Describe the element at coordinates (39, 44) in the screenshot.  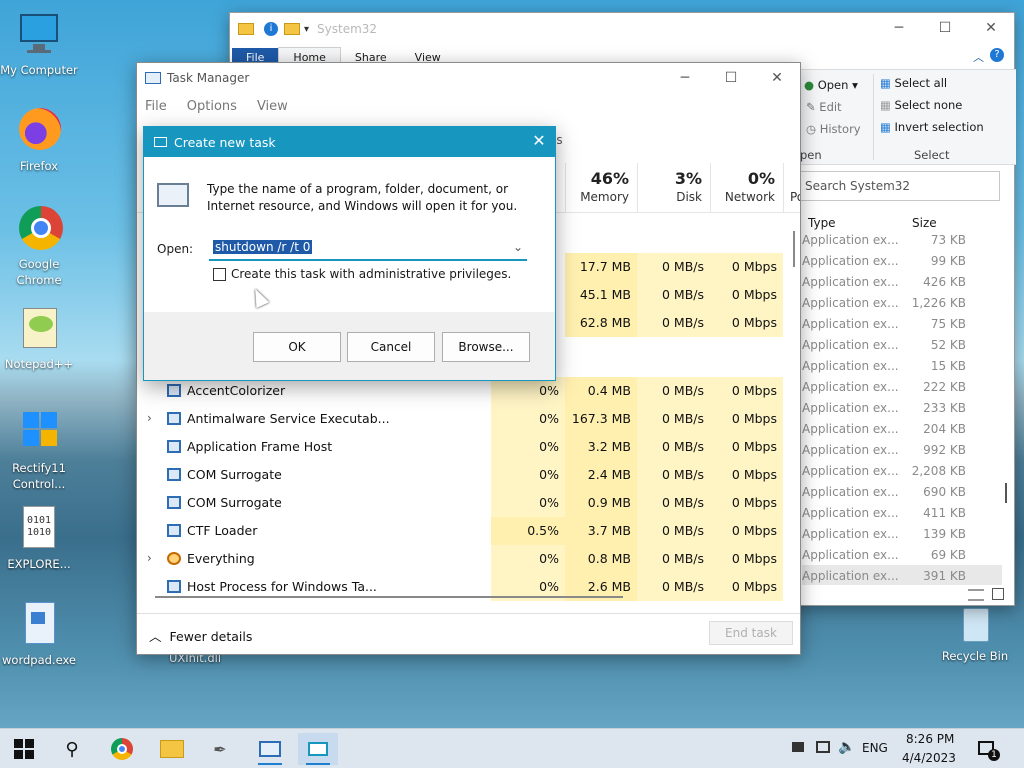
I see `desktop-icon-my-computer: My Computer` at that location.